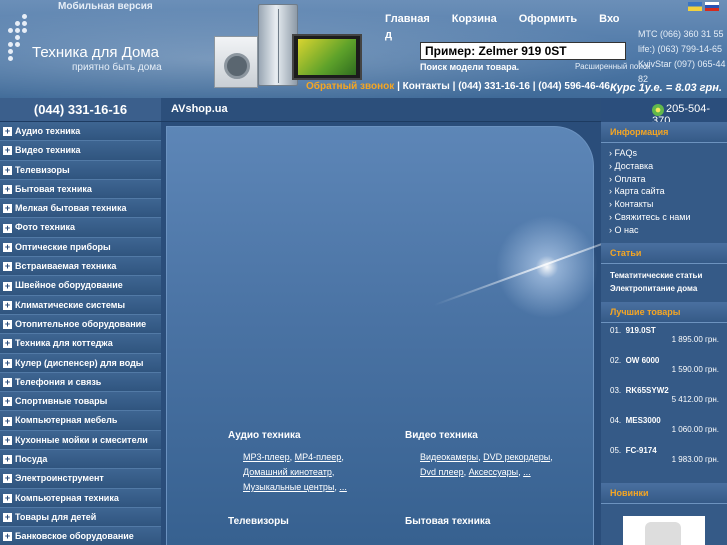 The width and height of the screenshot is (727, 545). I want to click on category-item: + Фото техника, so click(80, 228).